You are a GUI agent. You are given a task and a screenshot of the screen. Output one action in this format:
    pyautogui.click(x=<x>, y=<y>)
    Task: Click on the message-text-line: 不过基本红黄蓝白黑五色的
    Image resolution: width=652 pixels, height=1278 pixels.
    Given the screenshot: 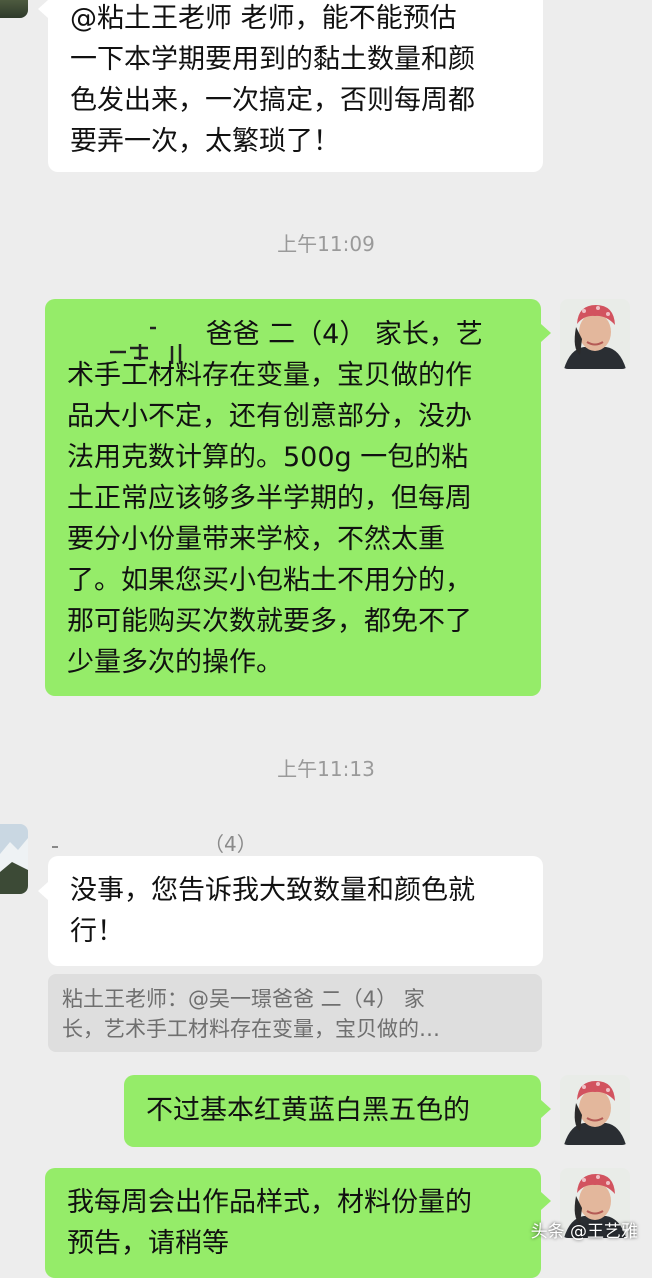 What is the action you would take?
    pyautogui.click(x=308, y=1110)
    